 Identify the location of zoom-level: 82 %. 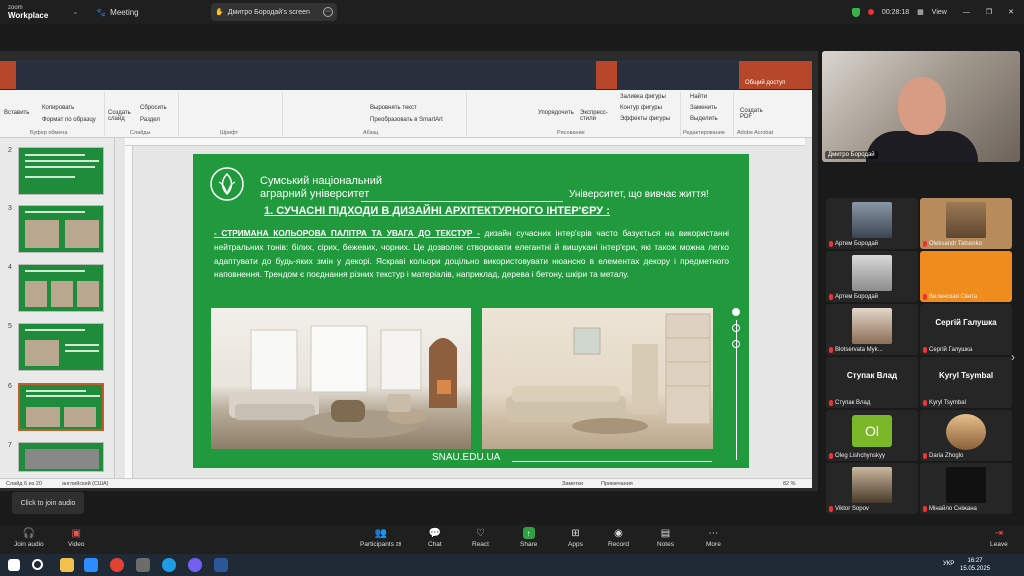
(789, 484).